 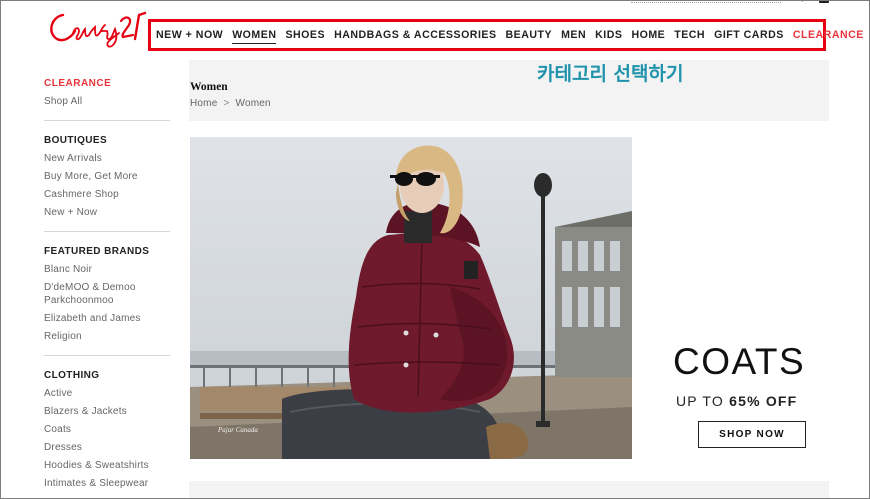 What do you see at coordinates (238, 430) in the screenshot?
I see `photo-caption: Pajar Canada` at bounding box center [238, 430].